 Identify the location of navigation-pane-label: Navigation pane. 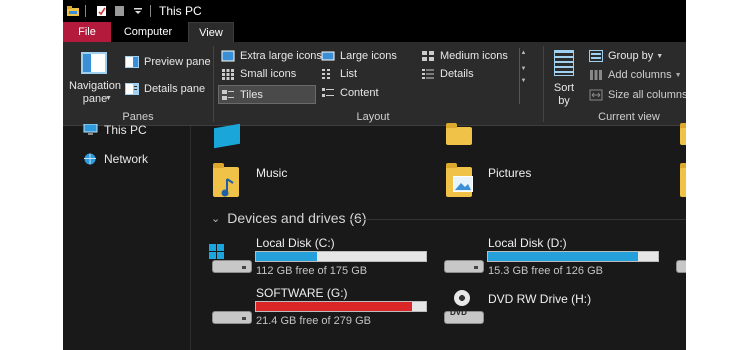
(95, 92).